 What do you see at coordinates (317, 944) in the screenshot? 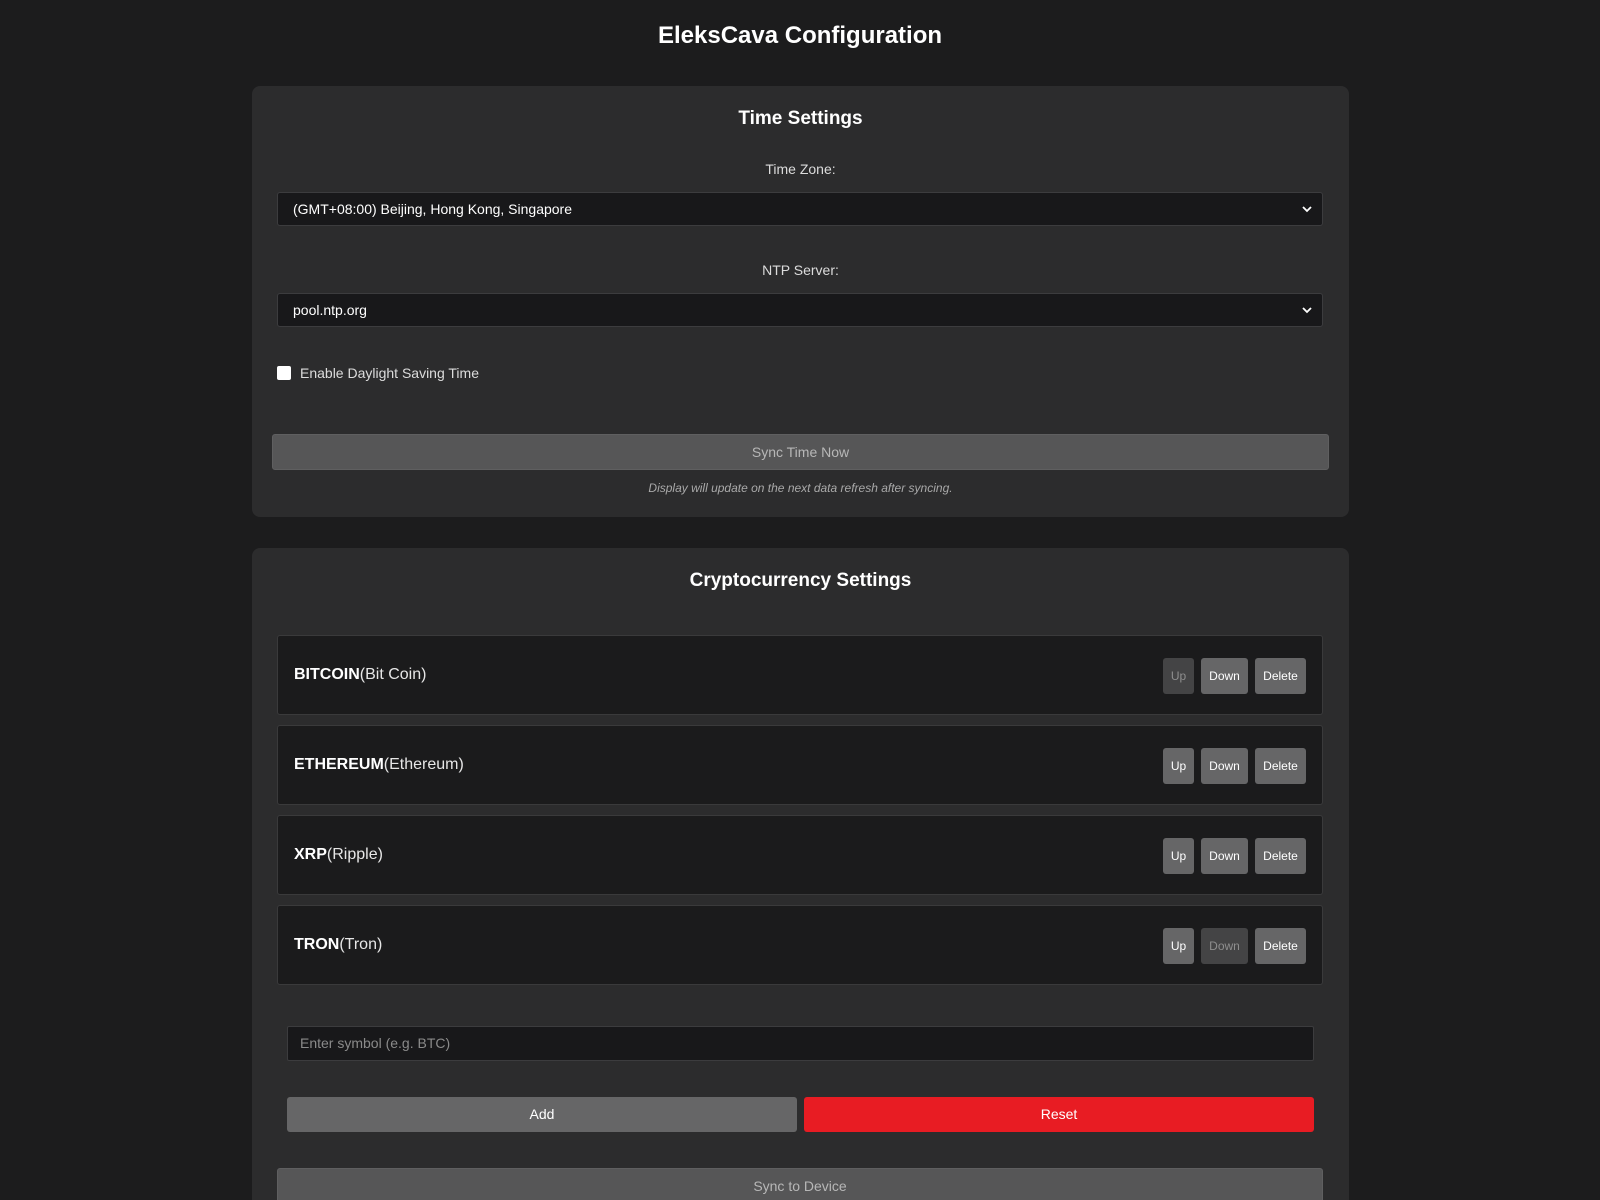
I see `coin-symbol: TRON` at bounding box center [317, 944].